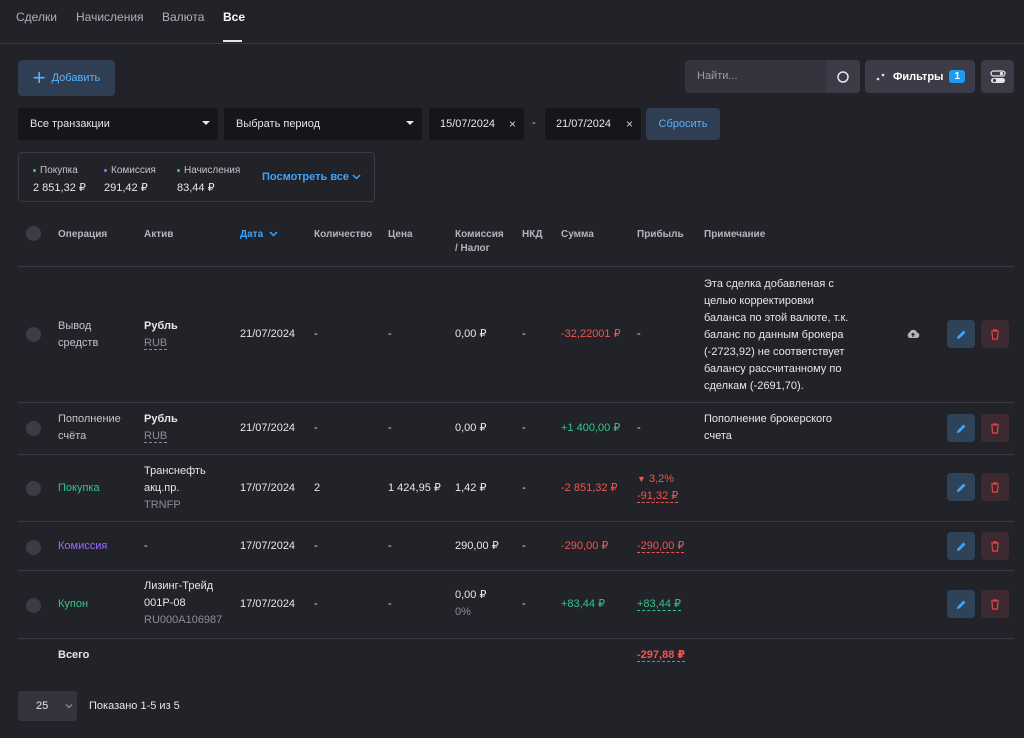 Image resolution: width=1024 pixels, height=738 pixels. What do you see at coordinates (72, 436) in the screenshot?
I see `operation-line2: счёта` at bounding box center [72, 436].